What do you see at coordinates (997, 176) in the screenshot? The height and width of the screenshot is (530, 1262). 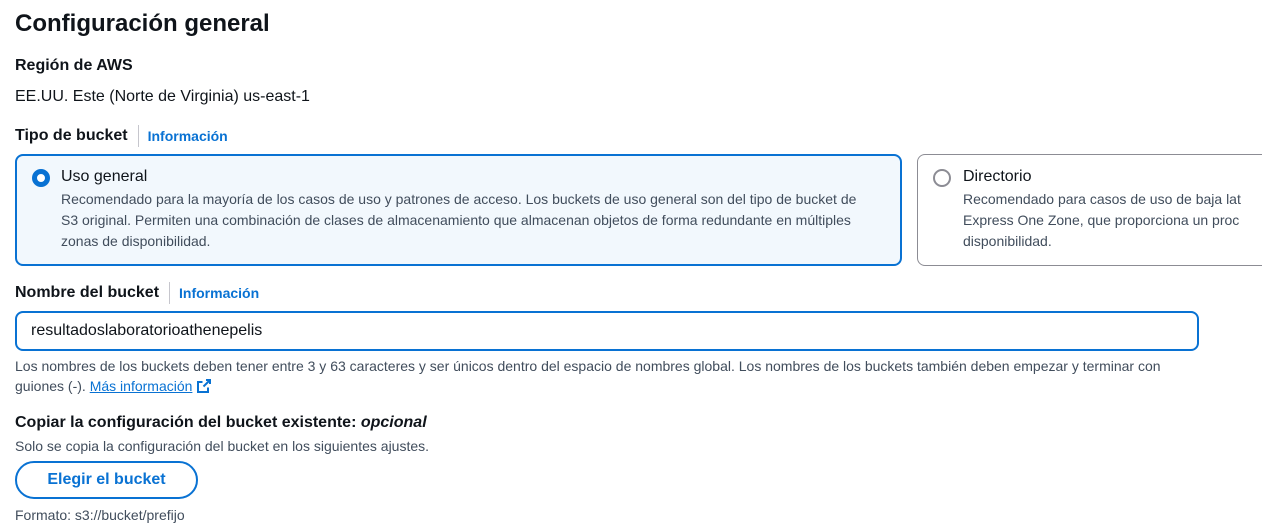 I see `bucket-type-directory-title: Directorio` at bounding box center [997, 176].